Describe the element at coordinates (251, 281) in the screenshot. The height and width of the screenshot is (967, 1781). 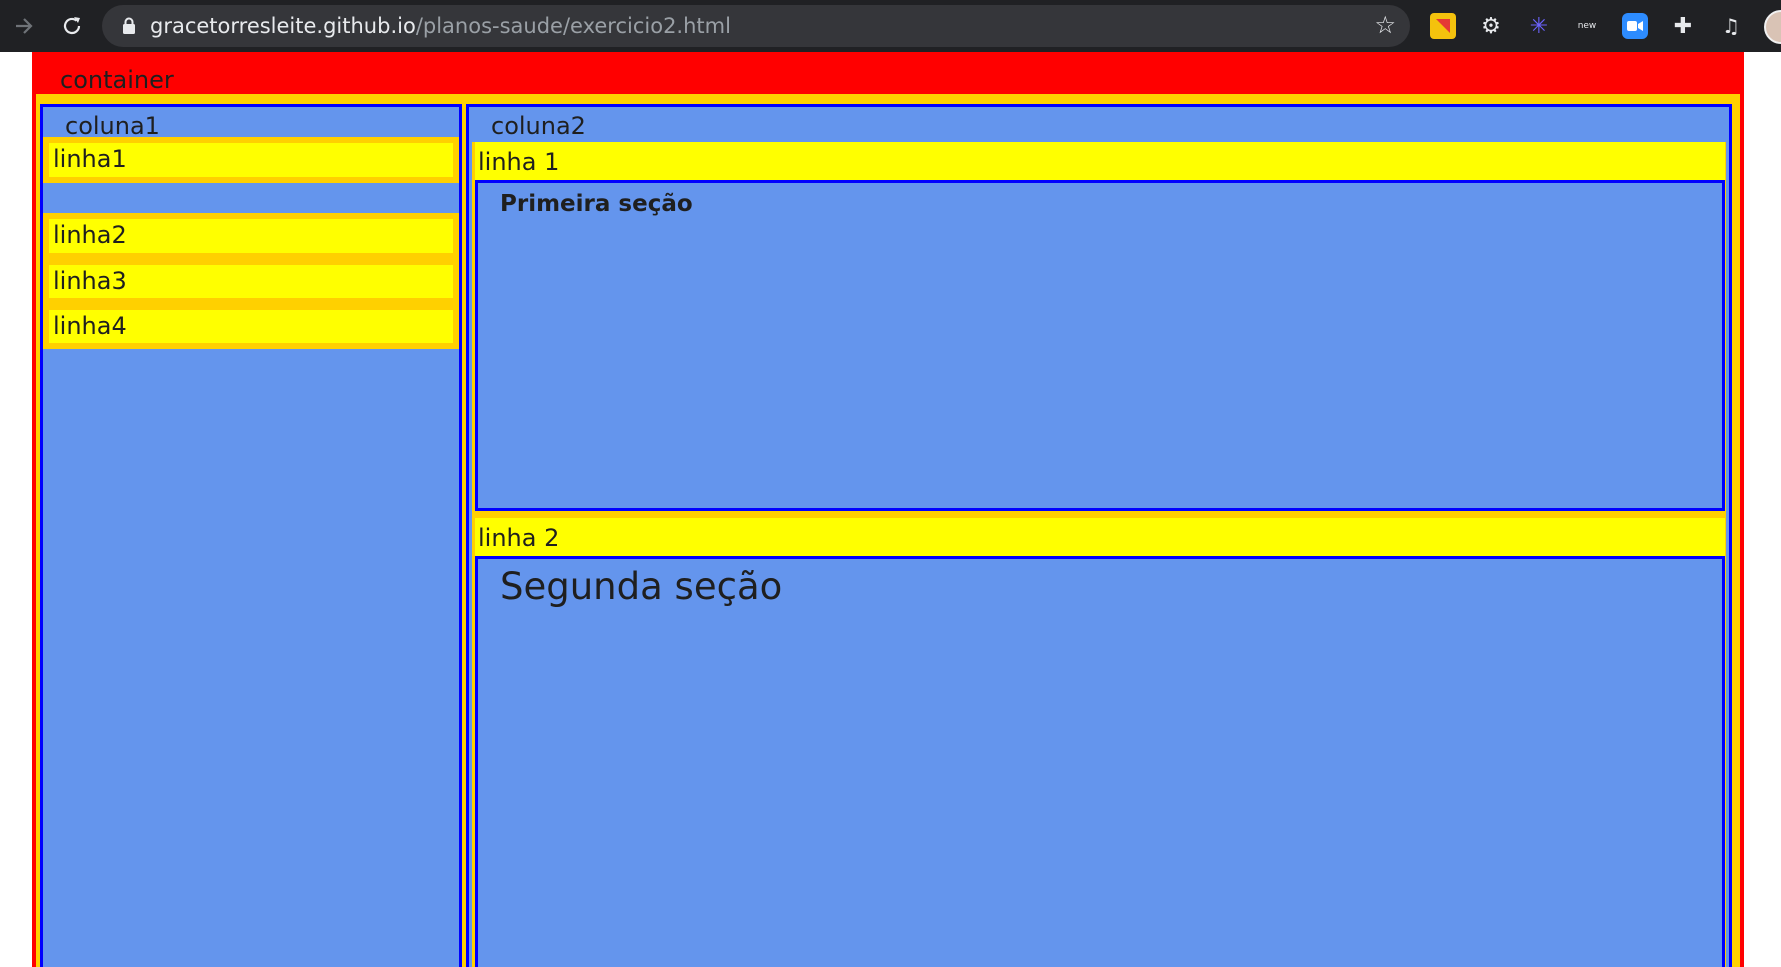
I see `linha3-row: linha3` at that location.